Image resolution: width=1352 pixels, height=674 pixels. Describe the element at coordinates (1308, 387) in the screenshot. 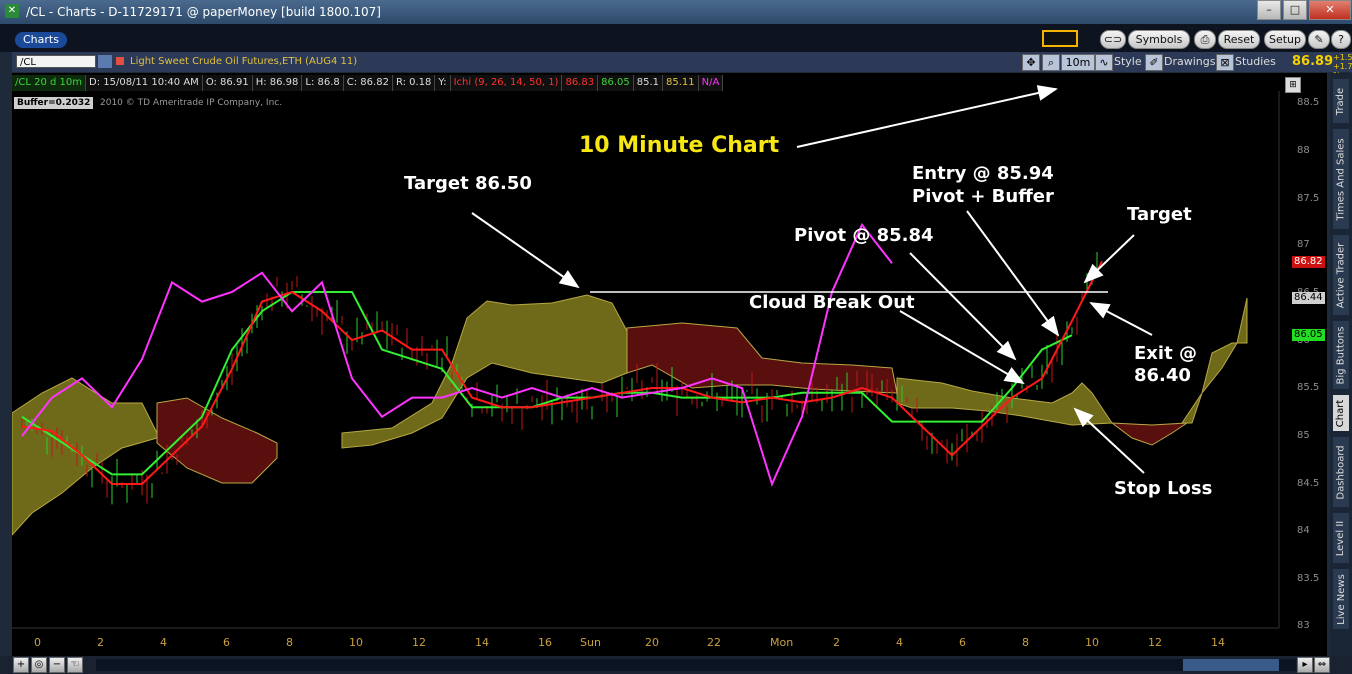

I see `y-tick-85.5: 85.5` at that location.